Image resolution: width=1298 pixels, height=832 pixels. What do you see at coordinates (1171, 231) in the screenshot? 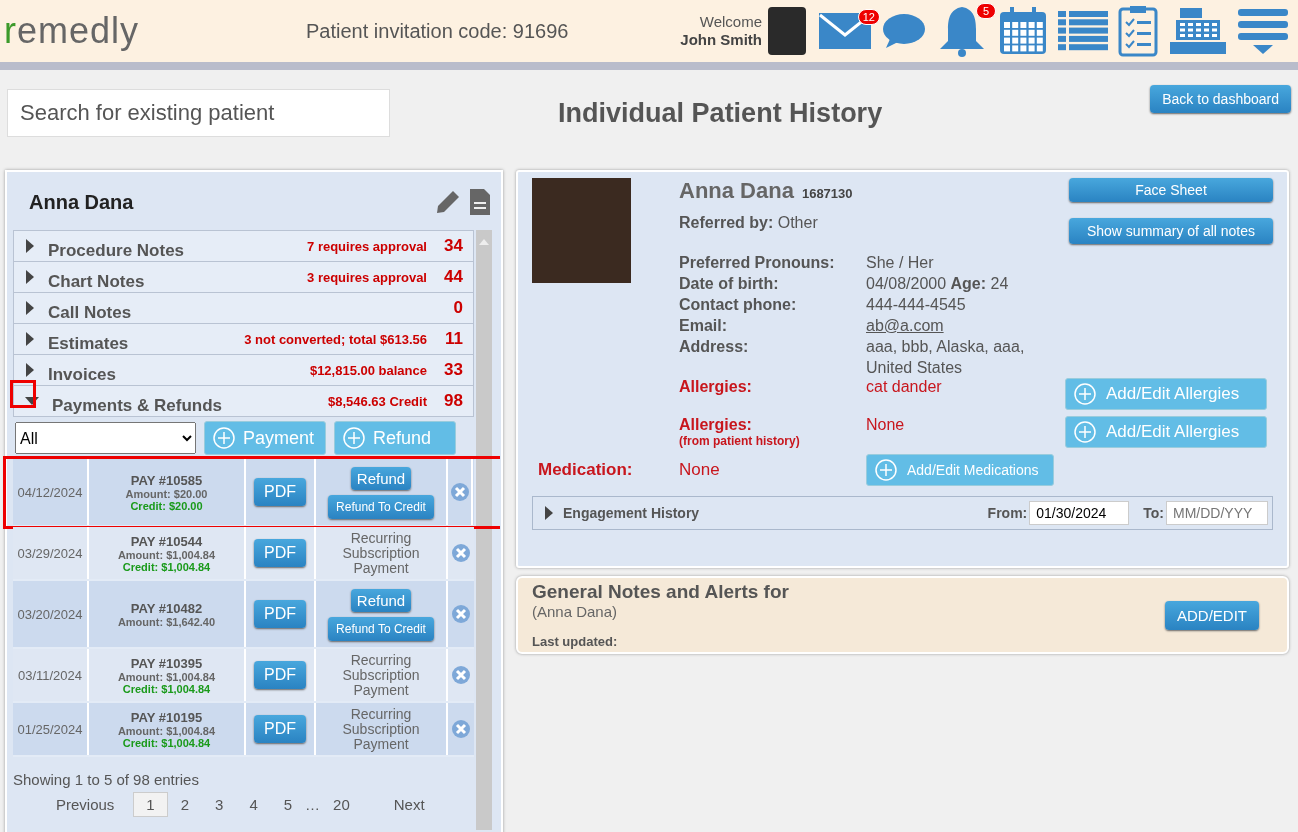
I see `notes-summary-button: Show summary of all notes` at bounding box center [1171, 231].